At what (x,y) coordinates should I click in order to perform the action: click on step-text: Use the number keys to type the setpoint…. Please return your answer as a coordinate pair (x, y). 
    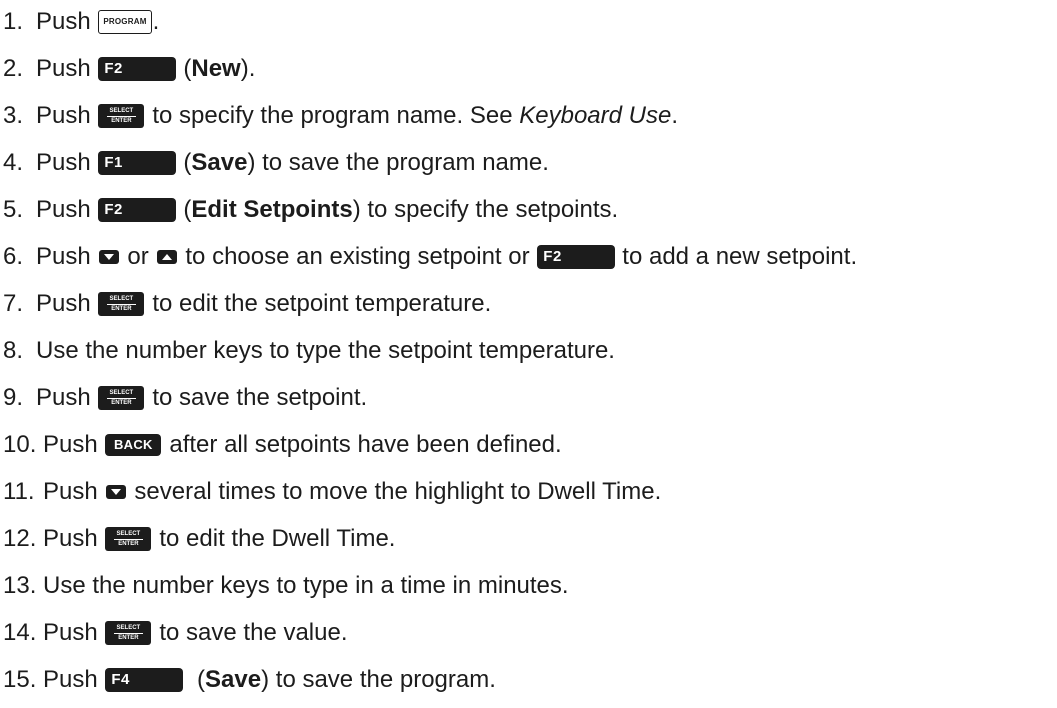
    Looking at the image, I should click on (325, 350).